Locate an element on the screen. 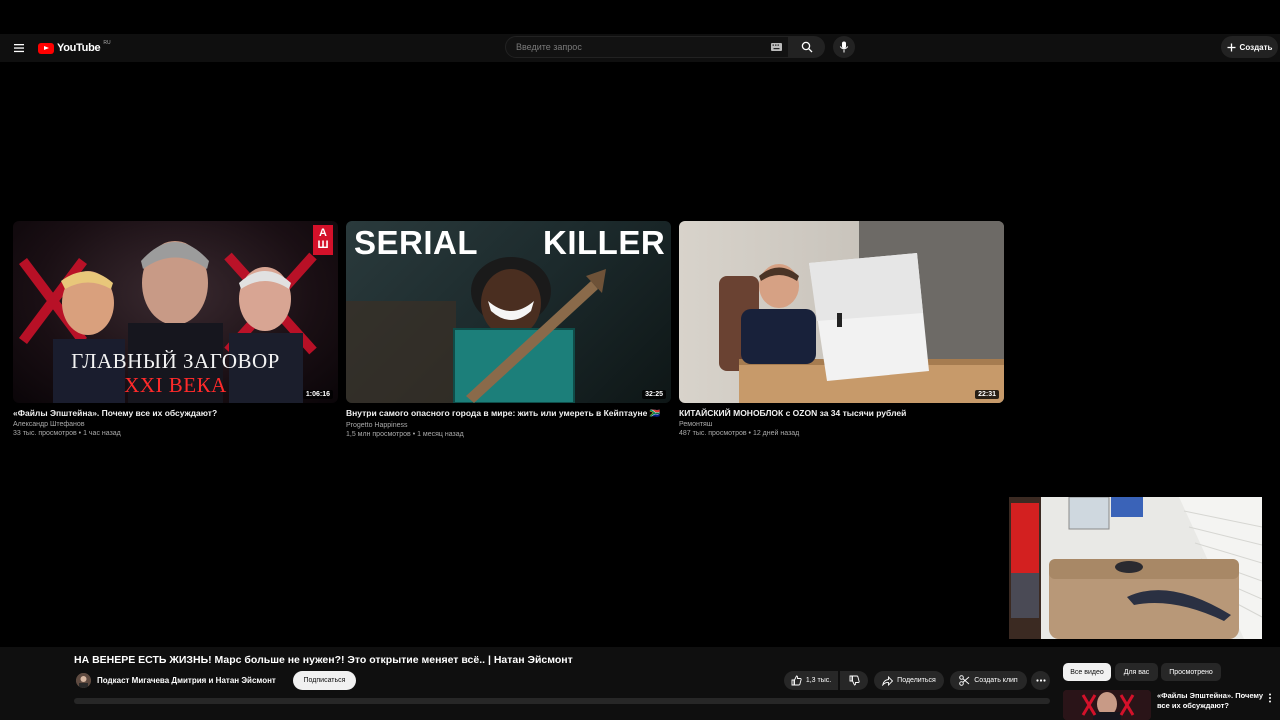 This screenshot has height=720, width=1280. share-label: Поделиться is located at coordinates (916, 680).